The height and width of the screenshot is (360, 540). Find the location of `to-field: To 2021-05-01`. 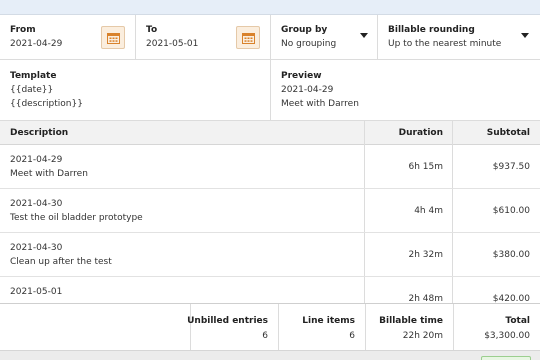

to-field: To 2021-05-01 is located at coordinates (203, 37).